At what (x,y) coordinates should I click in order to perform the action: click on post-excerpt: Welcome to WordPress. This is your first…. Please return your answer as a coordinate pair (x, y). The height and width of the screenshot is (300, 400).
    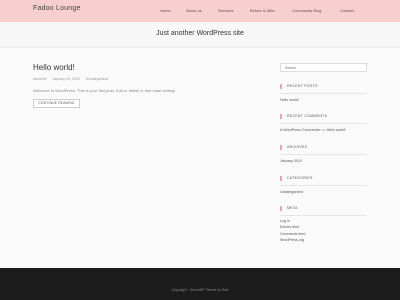
    Looking at the image, I should click on (104, 90).